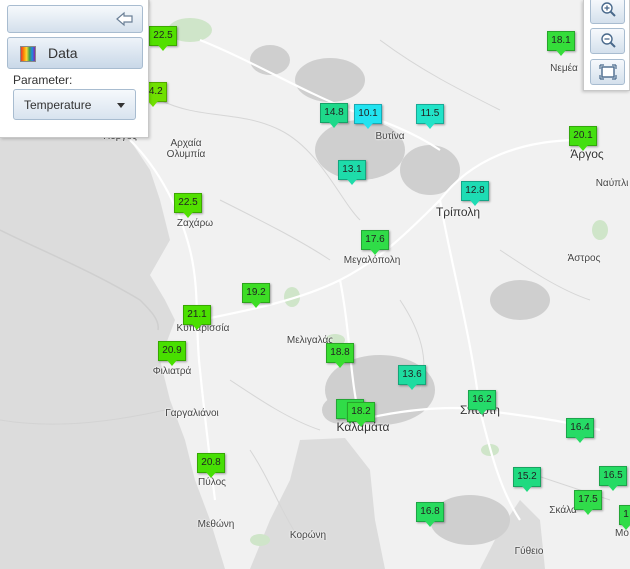  I want to click on station-marker: 13.1, so click(352, 172).